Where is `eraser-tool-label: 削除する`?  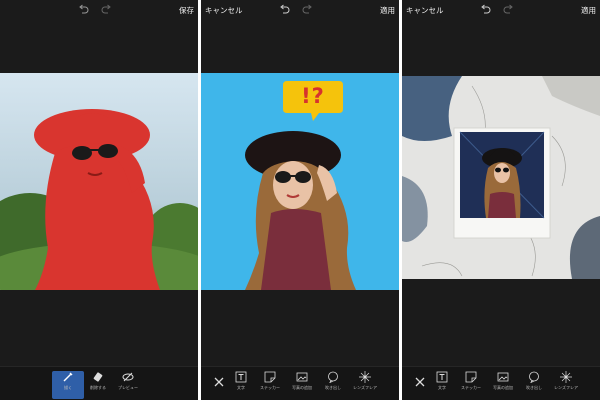
eraser-tool-label: 削除する is located at coordinates (98, 387).